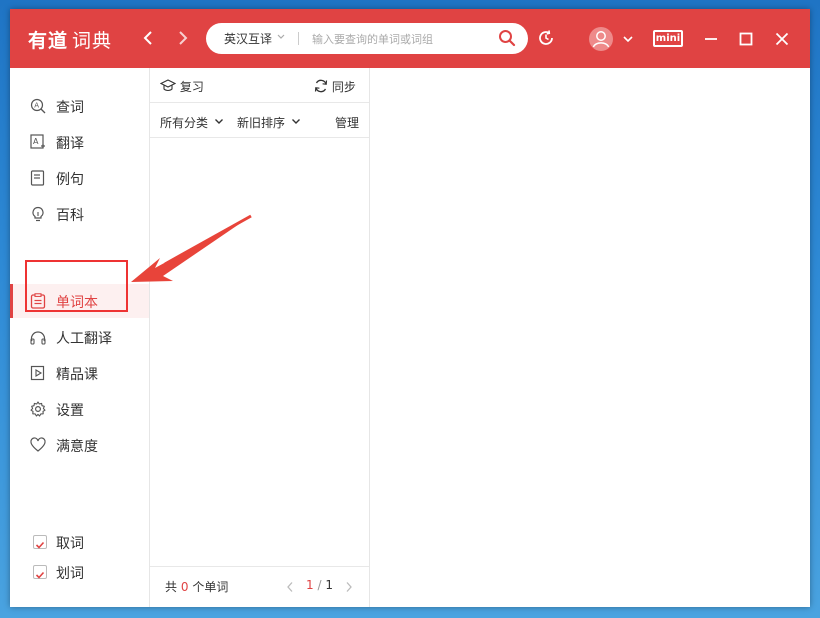  I want to click on sidebar-item-sentences: 例句, so click(79, 178).